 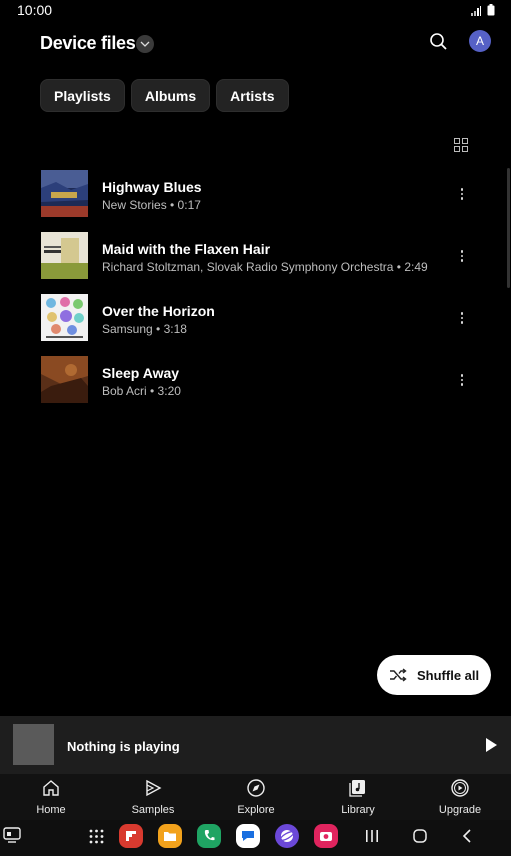 What do you see at coordinates (491, 10) in the screenshot?
I see `battery-icon` at bounding box center [491, 10].